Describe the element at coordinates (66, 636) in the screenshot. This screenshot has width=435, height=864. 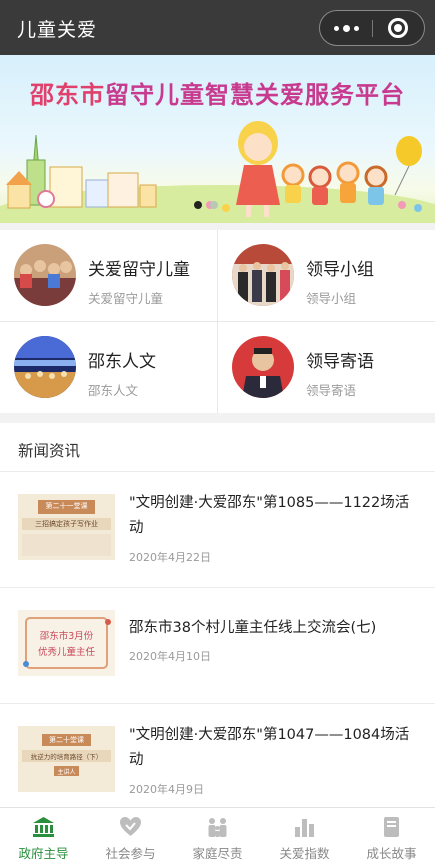
I see `thumbnail-line: 邵东市3月份` at that location.